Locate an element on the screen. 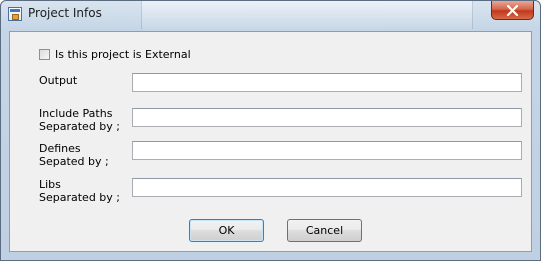 Image resolution: width=541 pixels, height=261 pixels. project-window-icon is located at coordinates (15, 14).